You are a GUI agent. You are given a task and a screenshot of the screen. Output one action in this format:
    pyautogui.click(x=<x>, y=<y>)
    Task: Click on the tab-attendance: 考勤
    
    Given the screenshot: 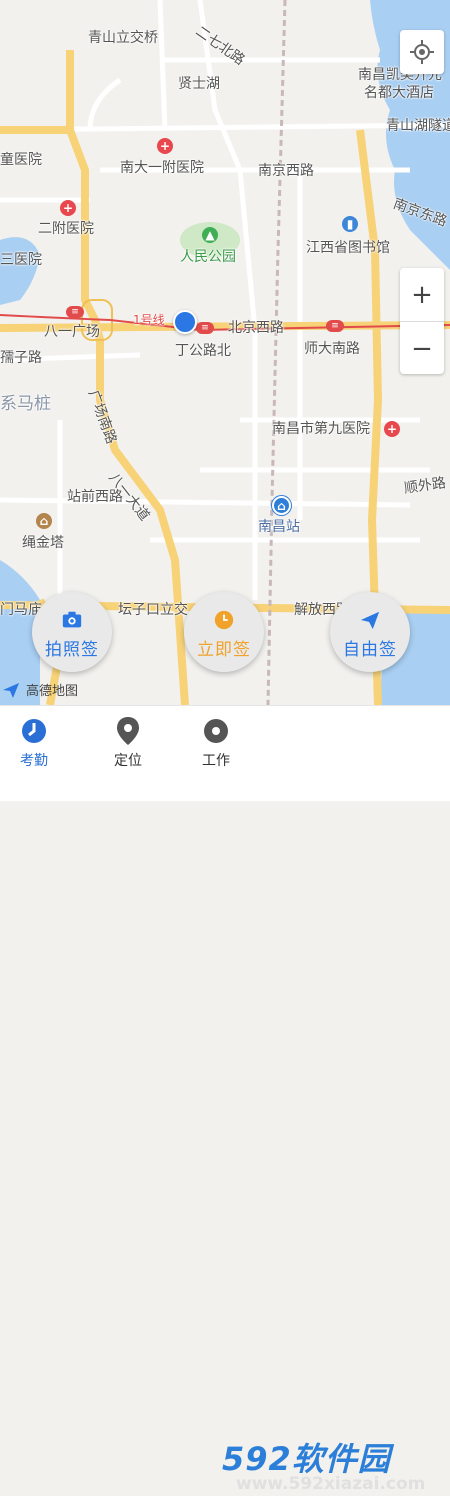 What is the action you would take?
    pyautogui.click(x=37, y=743)
    